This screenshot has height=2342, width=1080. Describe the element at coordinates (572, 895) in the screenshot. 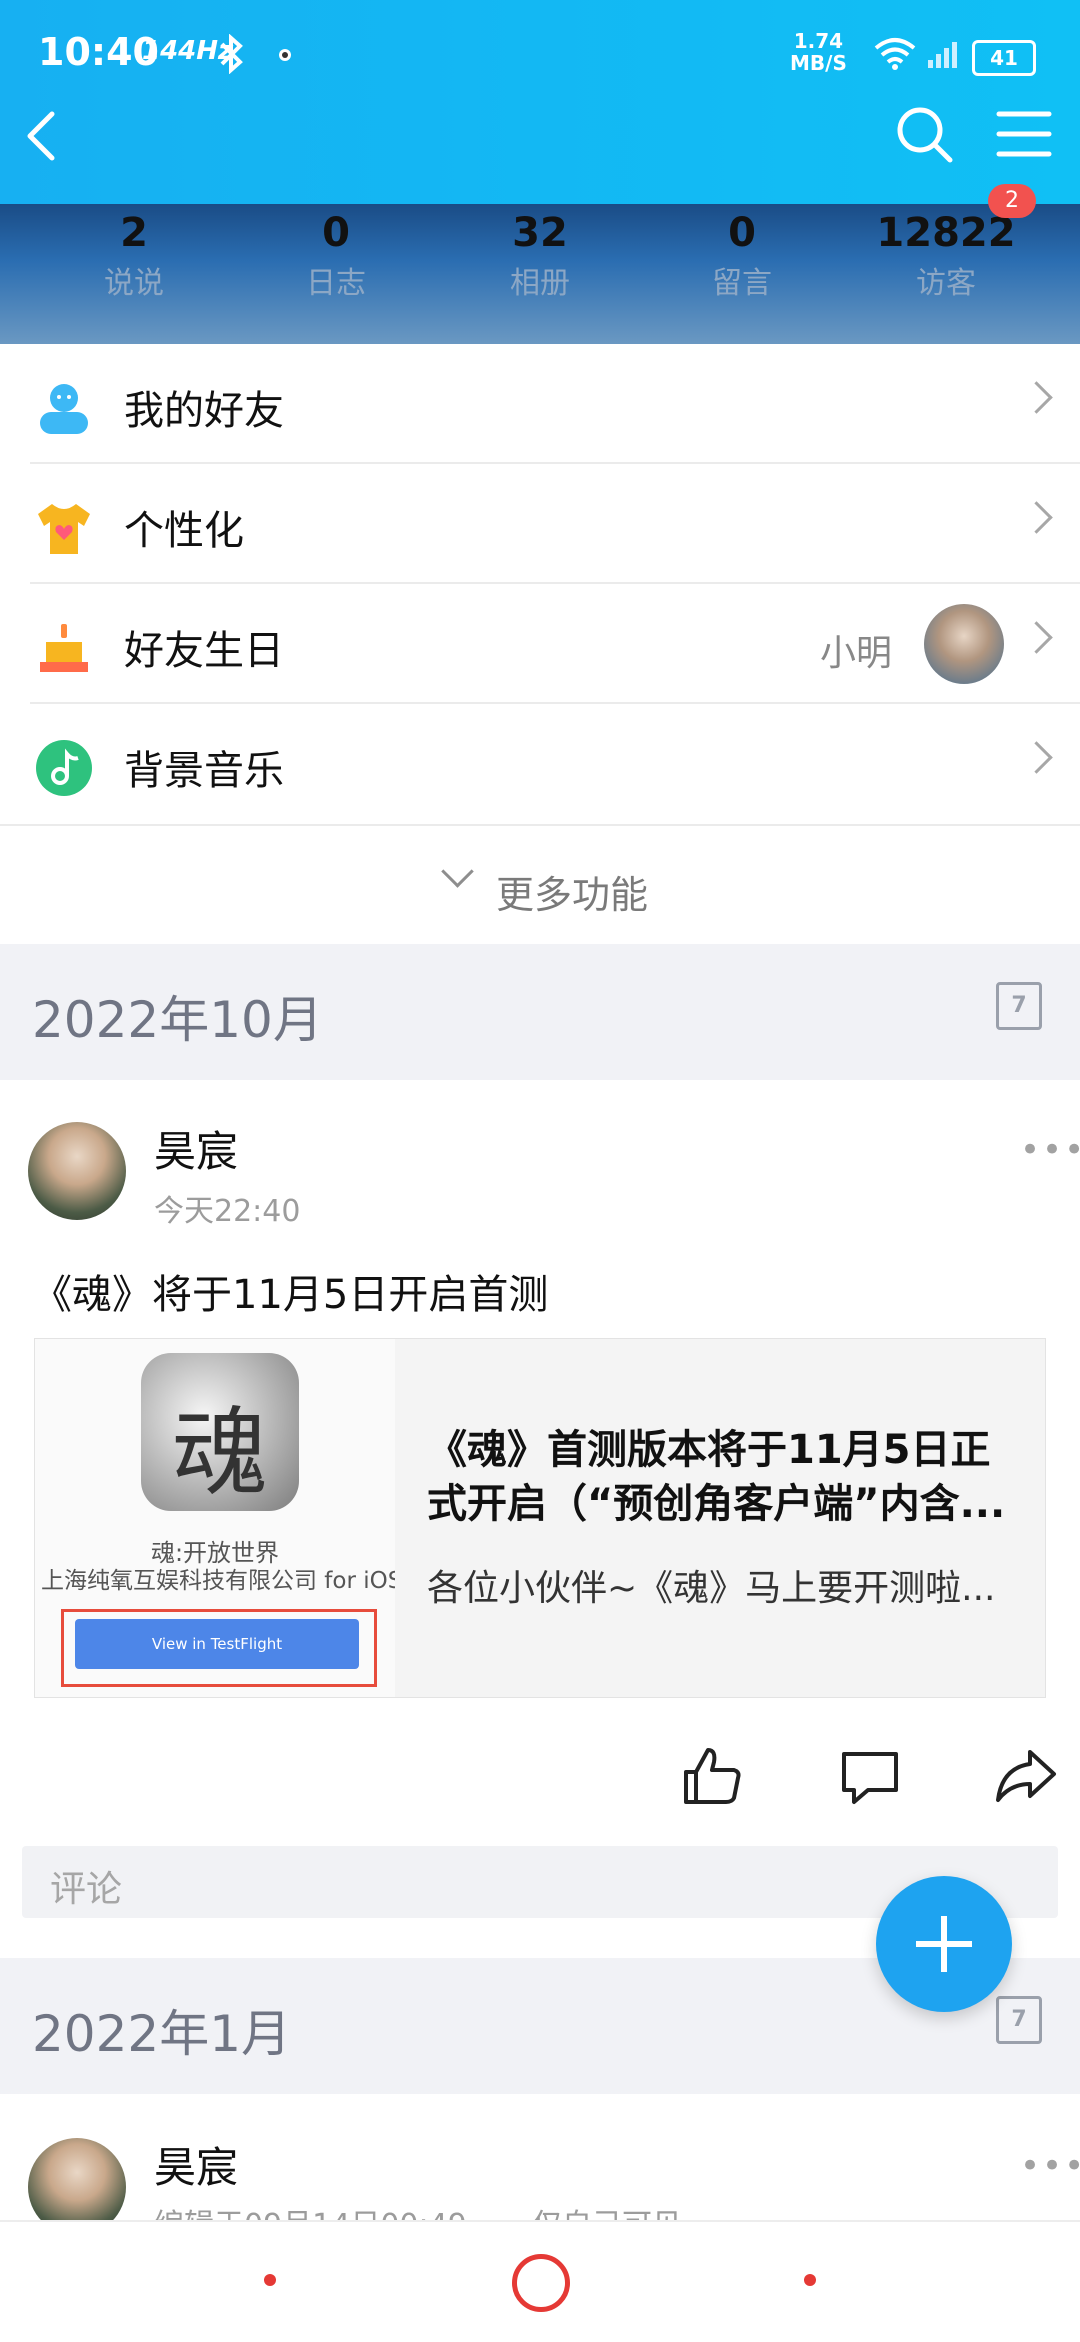

I see `more-functions-label: 更多功能` at that location.